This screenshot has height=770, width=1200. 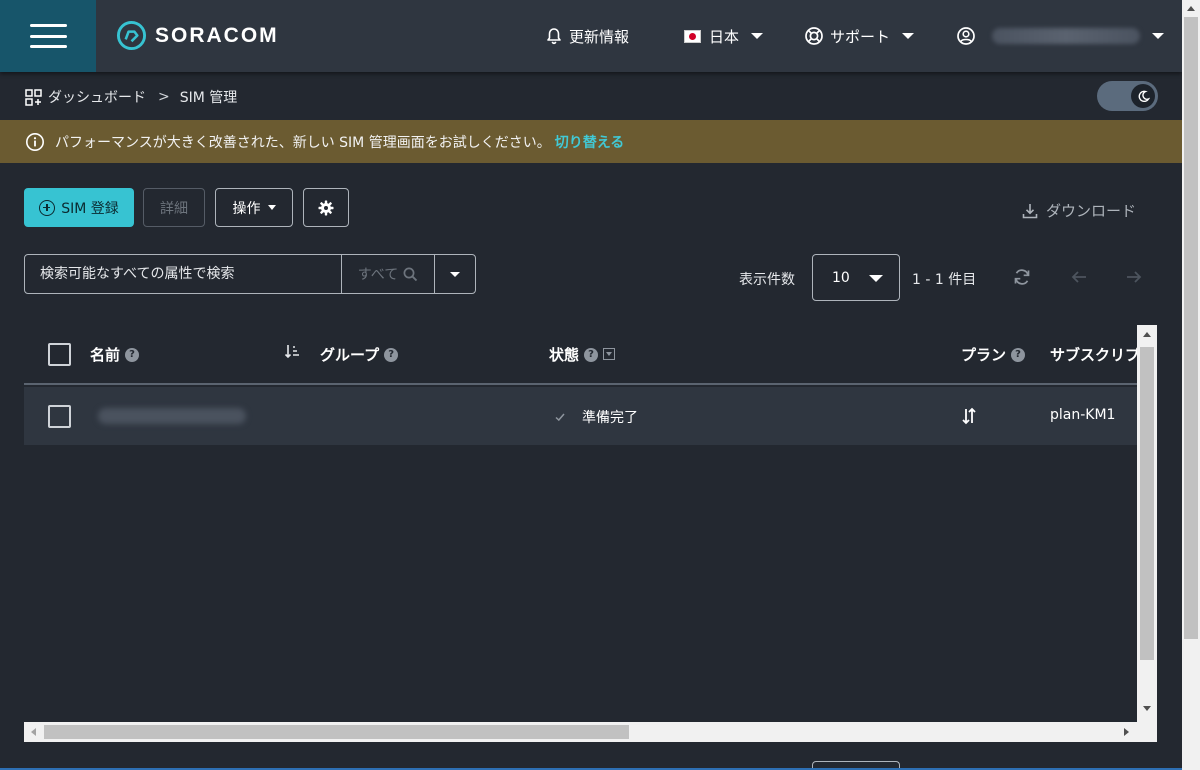 I want to click on search-input, so click(x=183, y=274).